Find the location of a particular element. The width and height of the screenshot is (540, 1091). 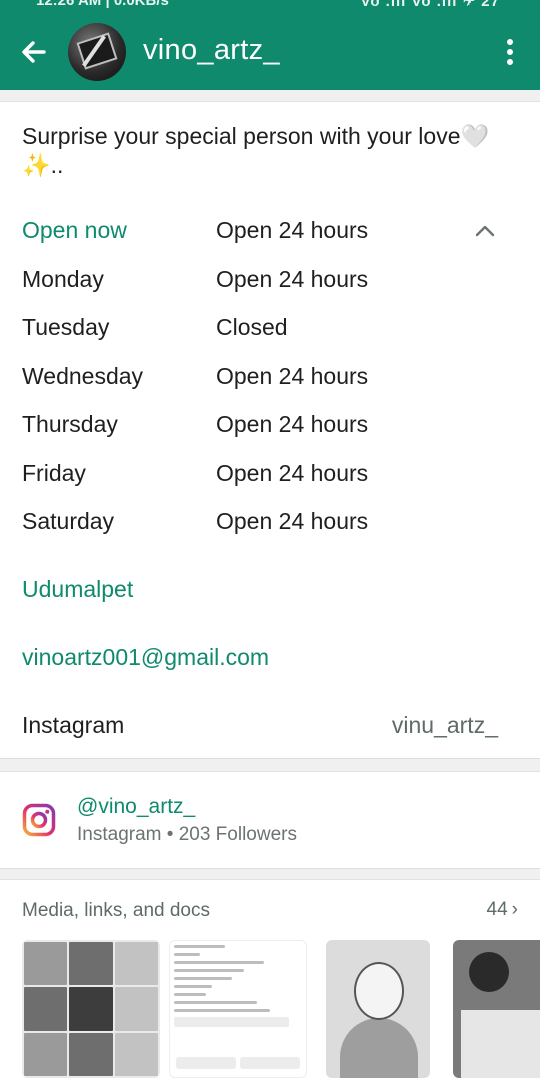

hours-day: Thursday is located at coordinates (70, 424).